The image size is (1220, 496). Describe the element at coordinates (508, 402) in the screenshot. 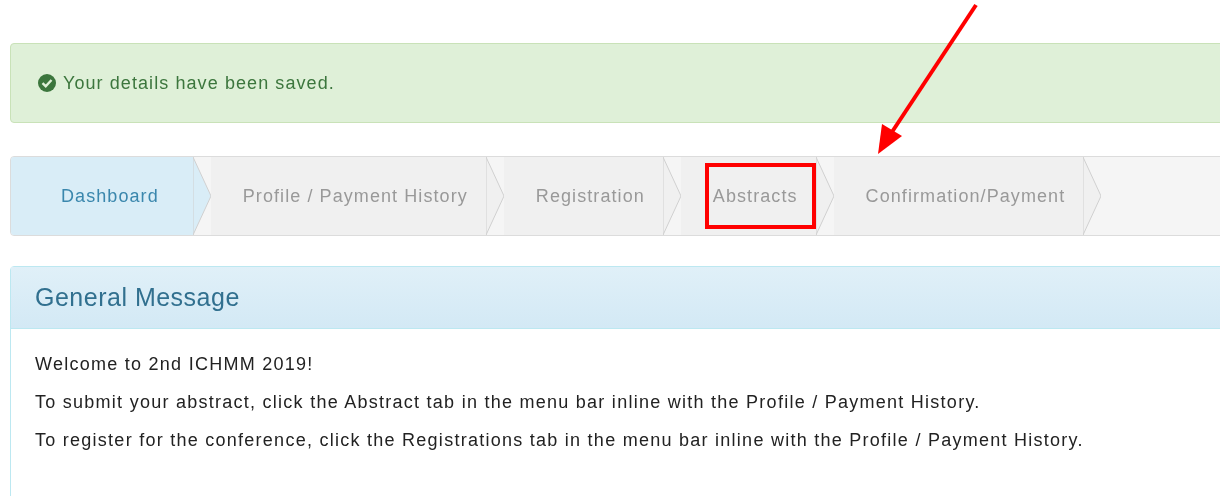

I see `message-text: To submit your abstract, click the Abstract tab in the menu bar inline with the Profile / Payment History.` at that location.